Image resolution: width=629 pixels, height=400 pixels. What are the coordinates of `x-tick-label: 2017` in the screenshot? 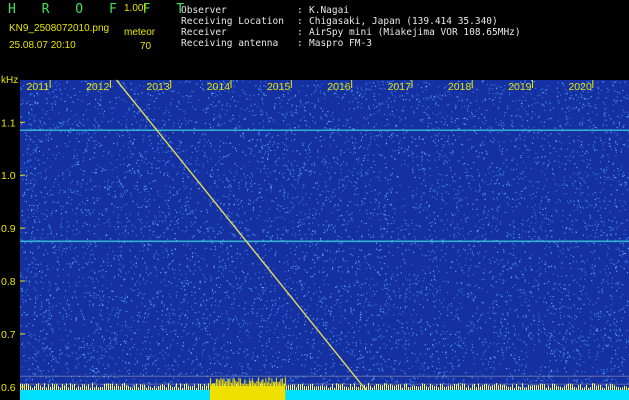 It's located at (400, 87).